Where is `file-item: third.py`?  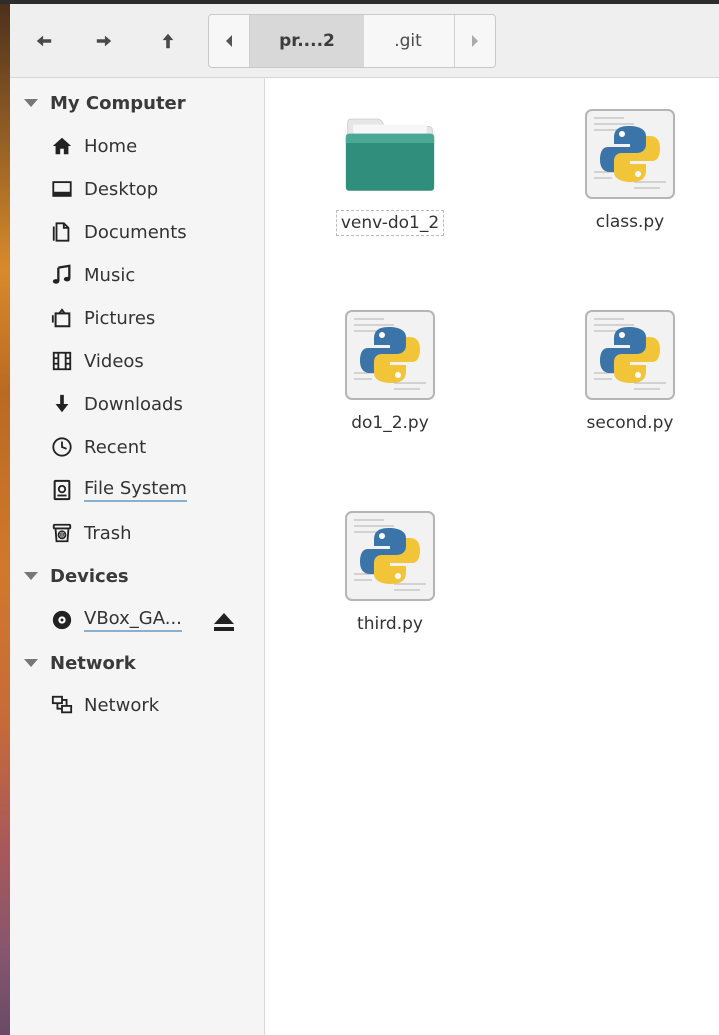 file-item: third.py is located at coordinates (390, 573).